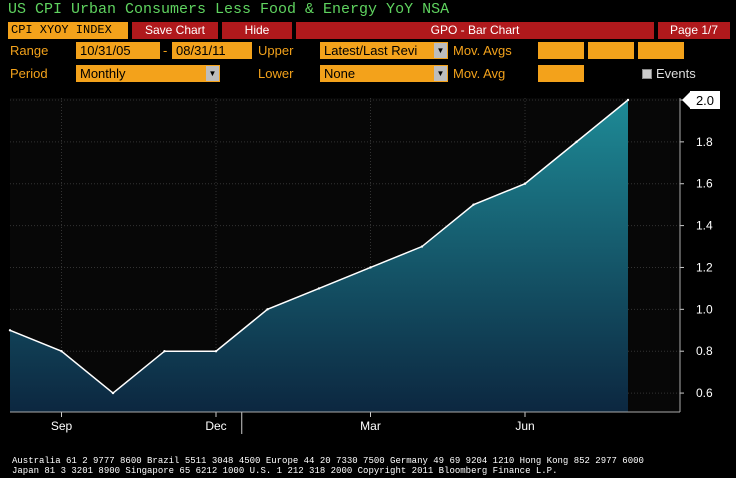 The width and height of the screenshot is (736, 478). Describe the element at coordinates (345, 422) in the screenshot. I see `x-axis: SepDecMarJun20102011` at that location.